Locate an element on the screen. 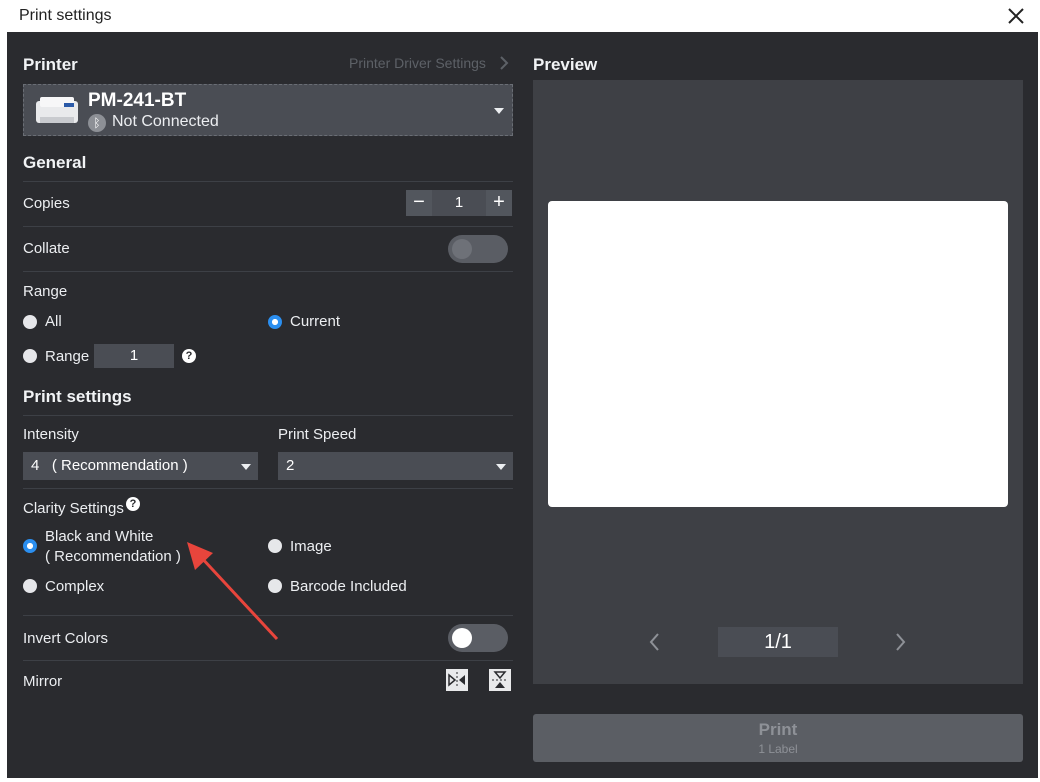 This screenshot has width=1040, height=782. window-title: Print settings is located at coordinates (65, 15).